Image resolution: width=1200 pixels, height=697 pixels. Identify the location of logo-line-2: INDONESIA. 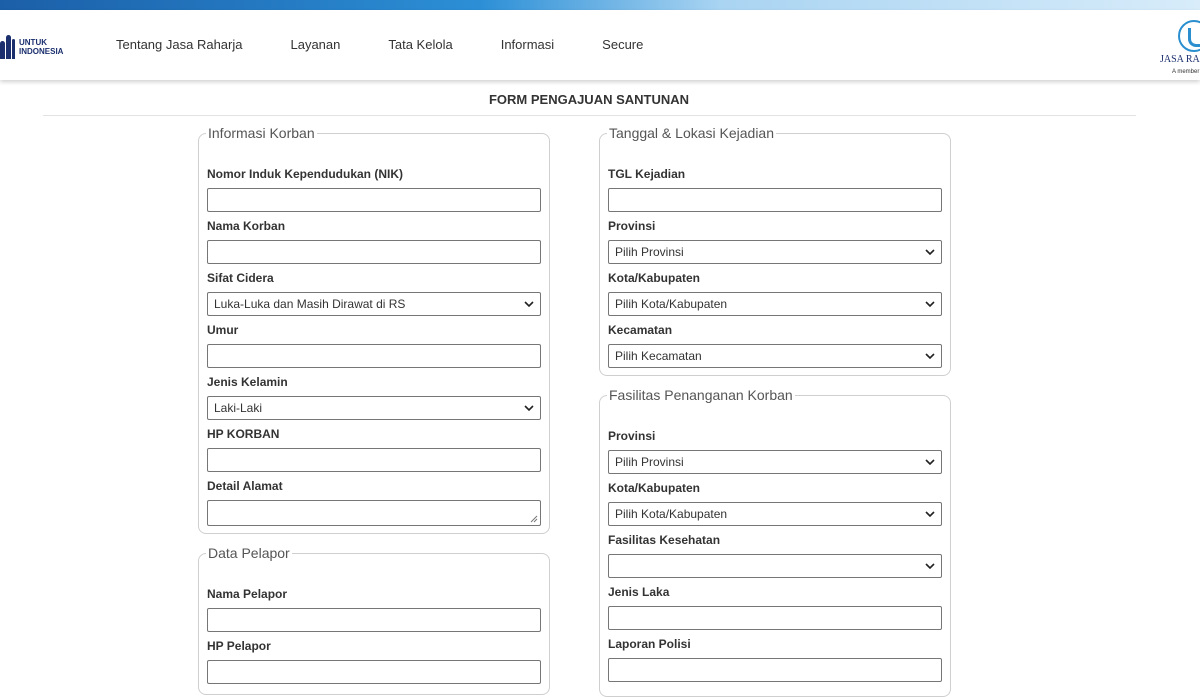
(41, 51).